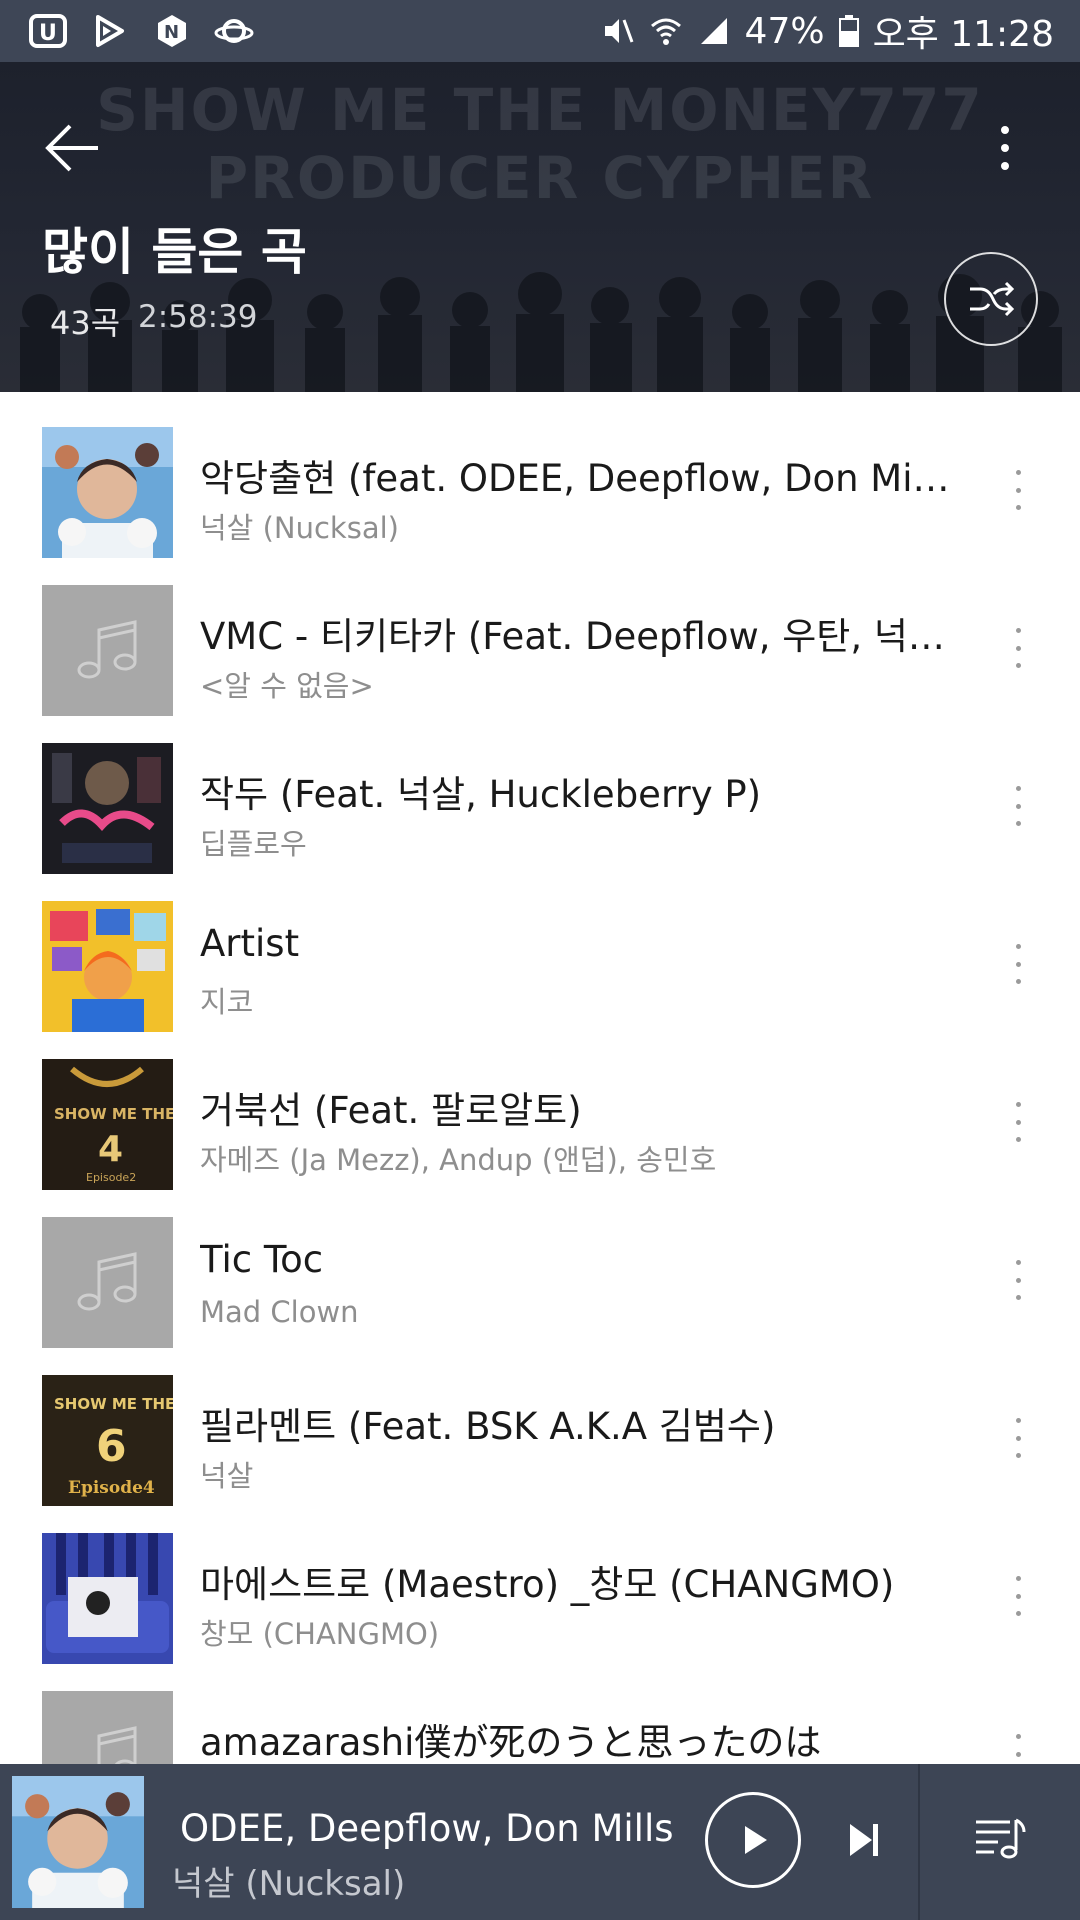  I want to click on next-track-button, so click(864, 1840).